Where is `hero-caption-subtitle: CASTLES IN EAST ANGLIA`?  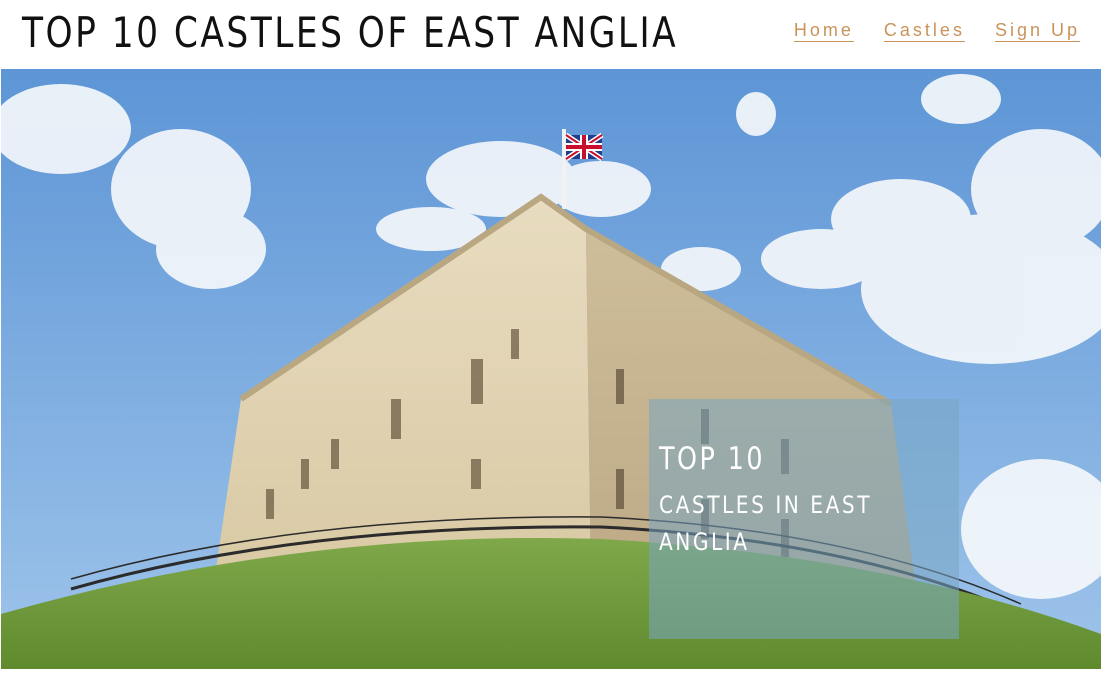
hero-caption-subtitle: CASTLES IN EAST ANGLIA is located at coordinates (766, 523).